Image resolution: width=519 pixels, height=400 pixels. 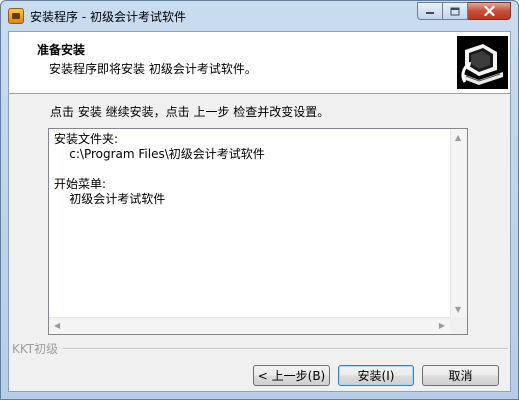 What do you see at coordinates (458, 138) in the screenshot?
I see `scroll-up-icon: ▲` at bounding box center [458, 138].